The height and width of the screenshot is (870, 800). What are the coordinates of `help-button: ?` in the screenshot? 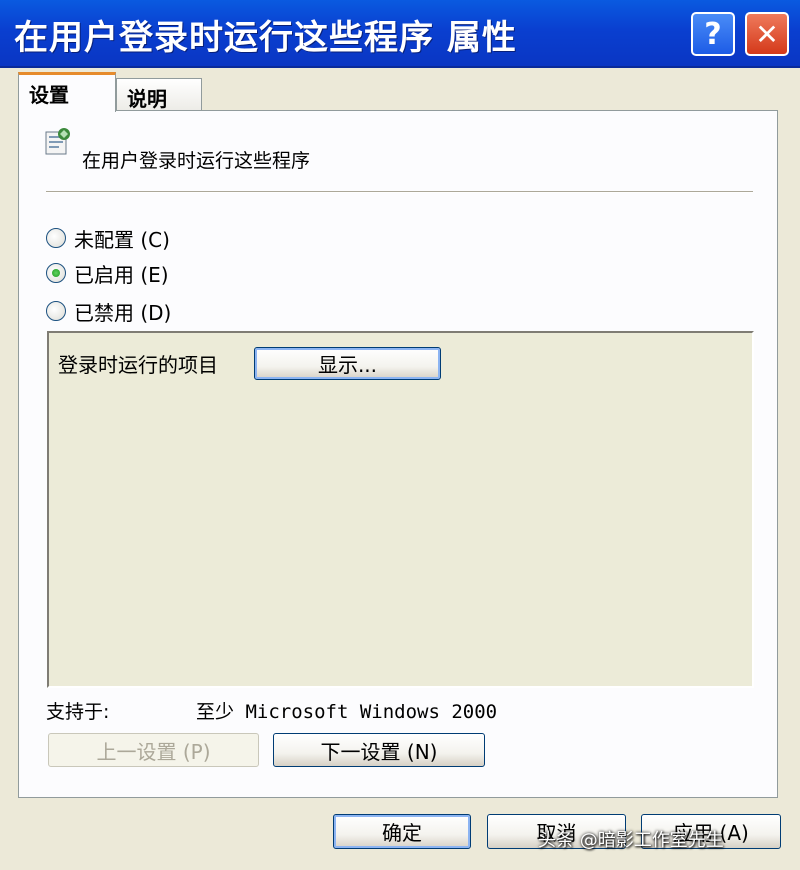 It's located at (713, 34).